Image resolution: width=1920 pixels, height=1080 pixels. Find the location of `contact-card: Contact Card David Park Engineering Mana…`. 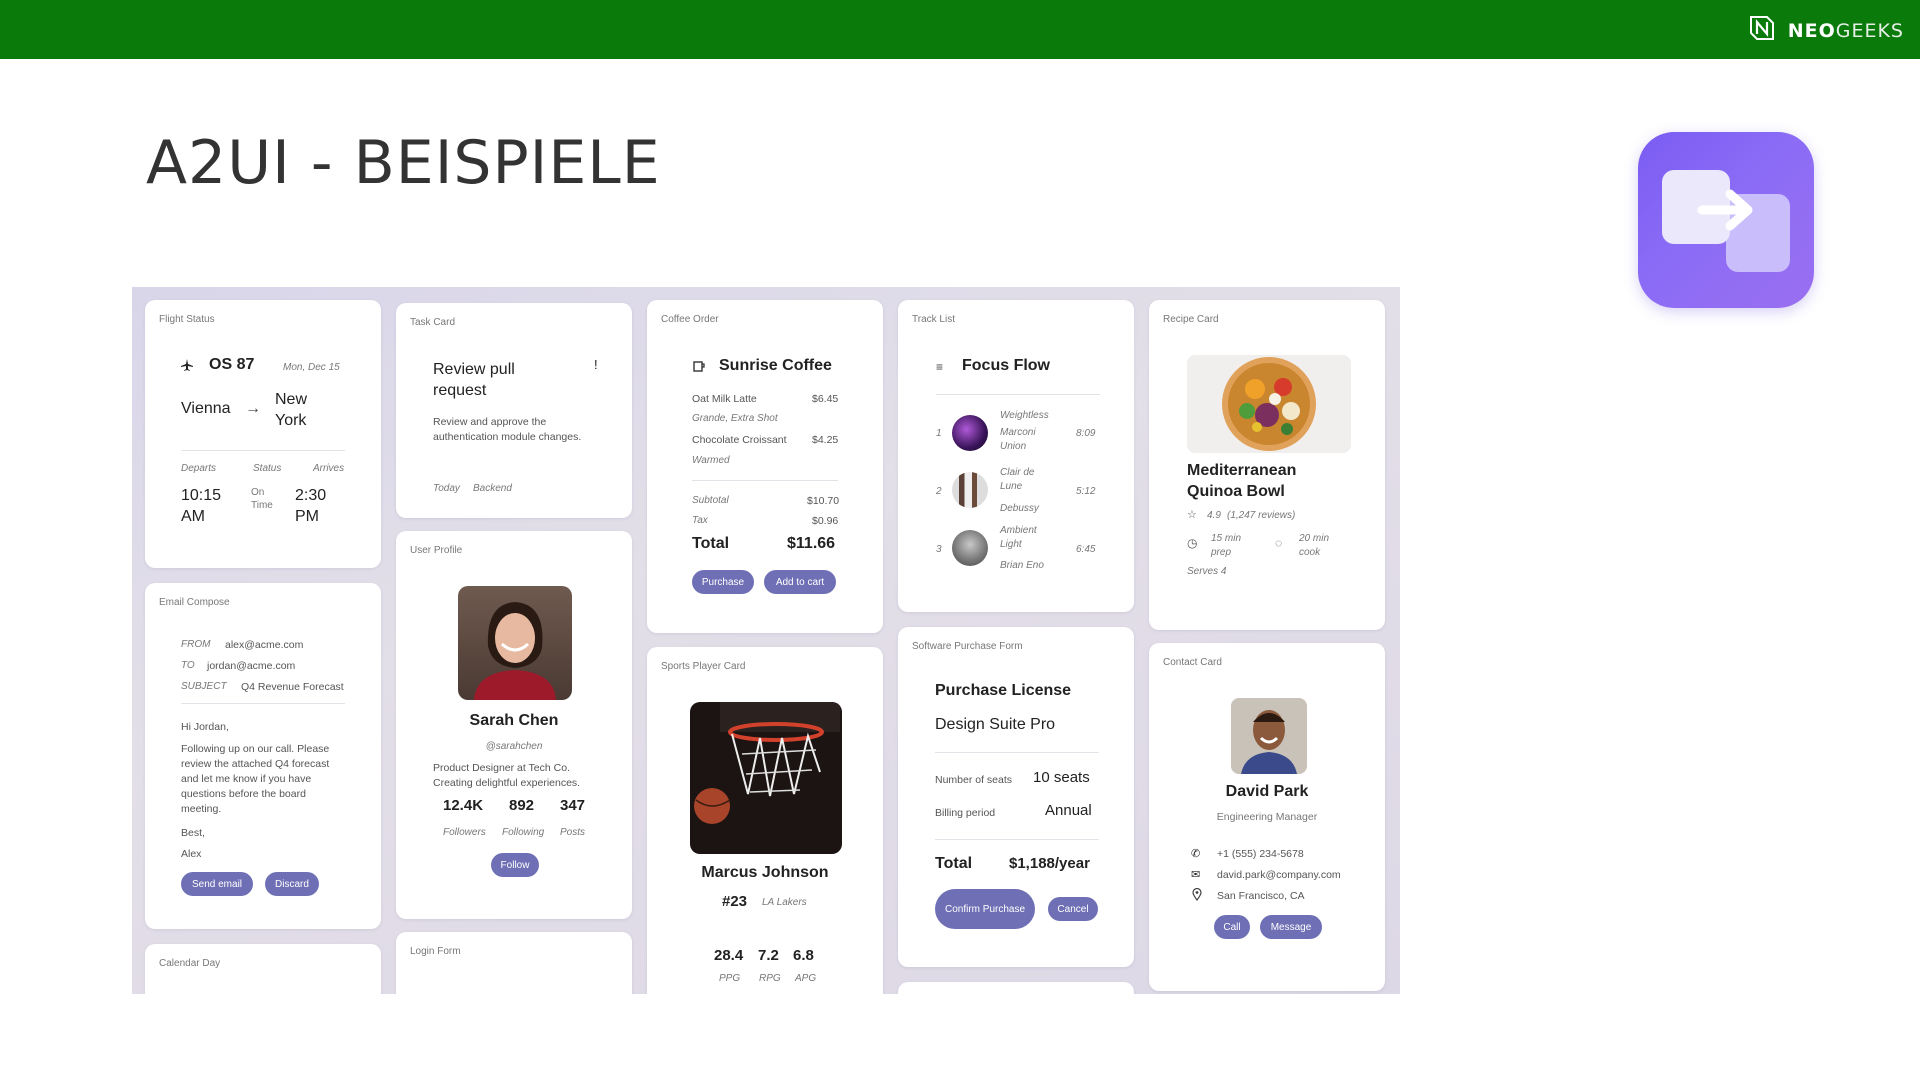

contact-card: Contact Card David Park Engineering Mana… is located at coordinates (1267, 817).